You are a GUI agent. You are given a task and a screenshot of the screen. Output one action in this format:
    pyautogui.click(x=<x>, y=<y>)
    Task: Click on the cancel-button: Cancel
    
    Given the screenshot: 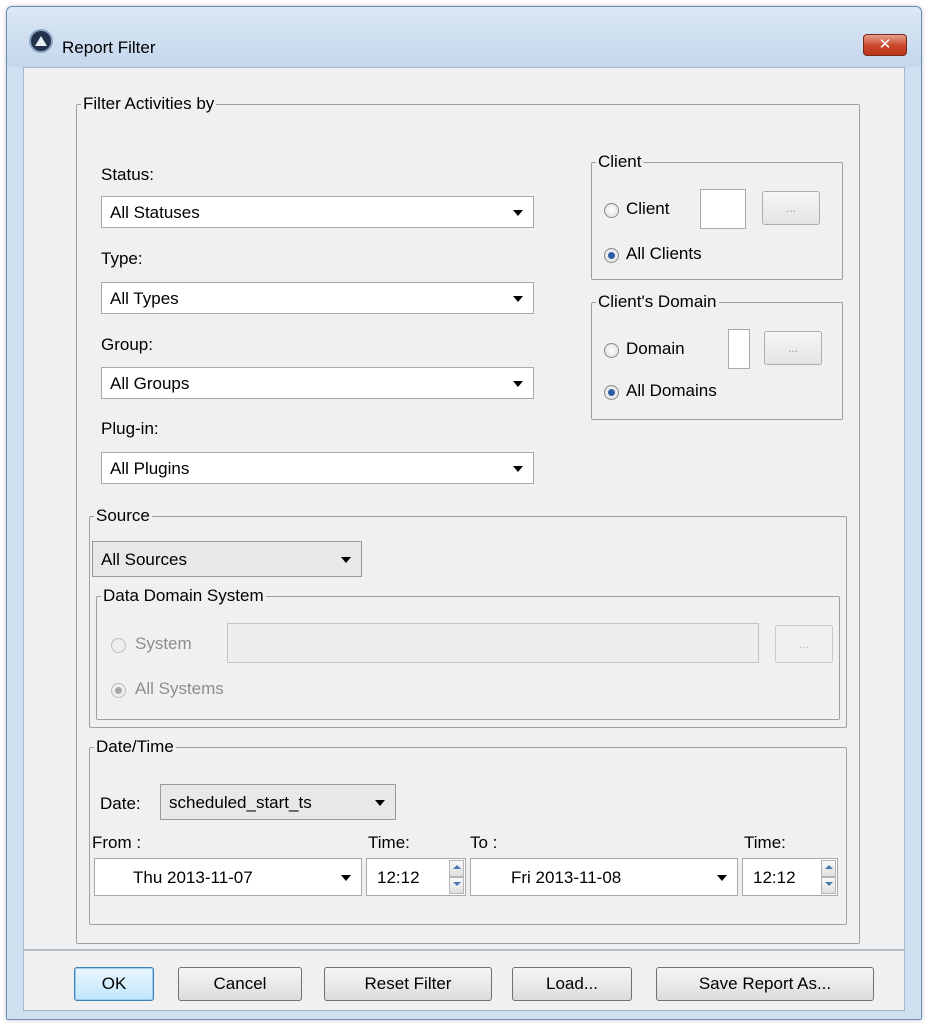 What is the action you would take?
    pyautogui.click(x=240, y=984)
    